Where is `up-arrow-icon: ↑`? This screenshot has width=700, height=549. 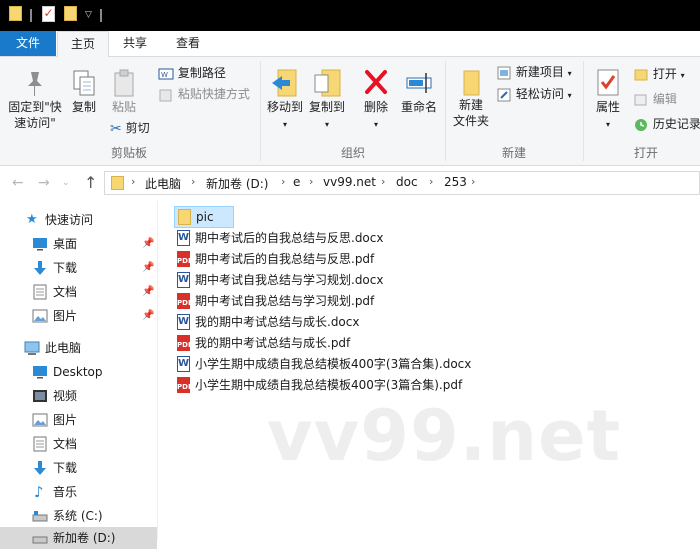
up-arrow-icon: ↑ is located at coordinates (90, 182).